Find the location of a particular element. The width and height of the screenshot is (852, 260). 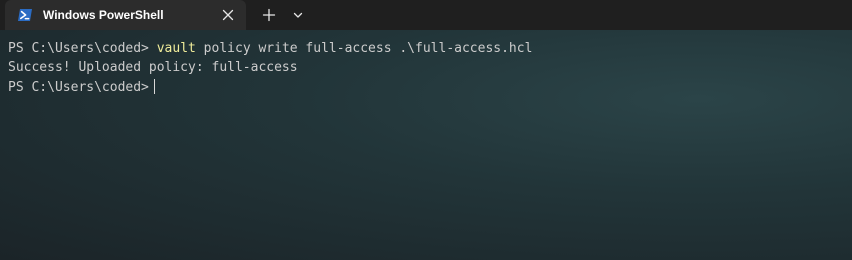

tab-windows-powershell: Windows PowerShell is located at coordinates (125, 15).